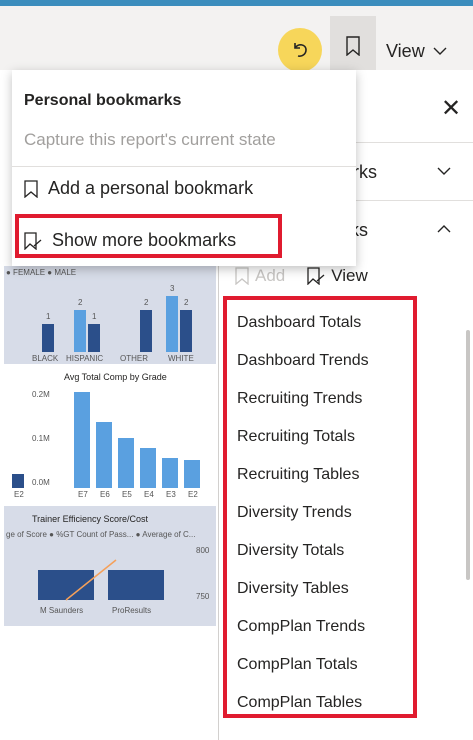 The height and width of the screenshot is (740, 473). I want to click on menu-label: Add a personal bookmark, so click(151, 188).